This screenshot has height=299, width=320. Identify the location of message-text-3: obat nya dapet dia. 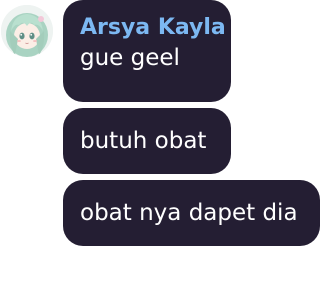
(189, 213).